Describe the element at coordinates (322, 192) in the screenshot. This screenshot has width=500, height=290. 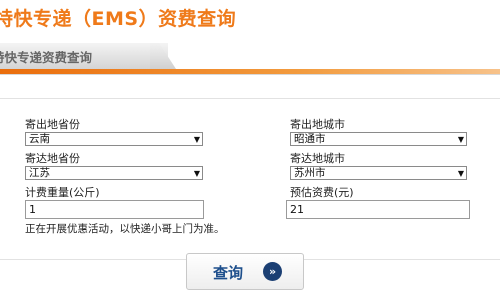
I see `fee-label: 预估资费(元)` at that location.